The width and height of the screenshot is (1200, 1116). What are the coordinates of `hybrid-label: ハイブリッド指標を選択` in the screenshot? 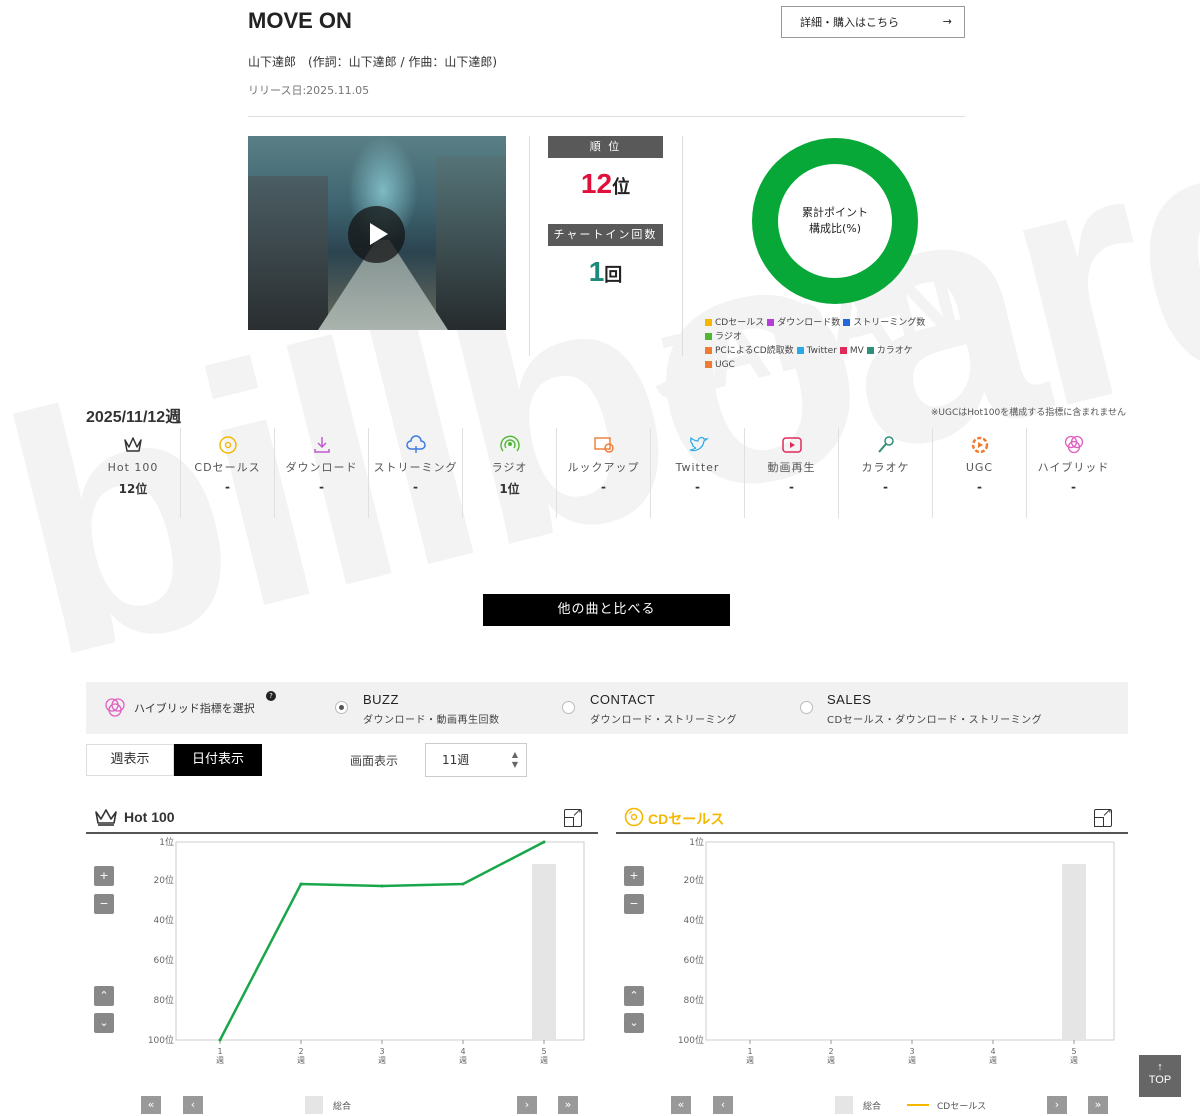 It's located at (194, 708).